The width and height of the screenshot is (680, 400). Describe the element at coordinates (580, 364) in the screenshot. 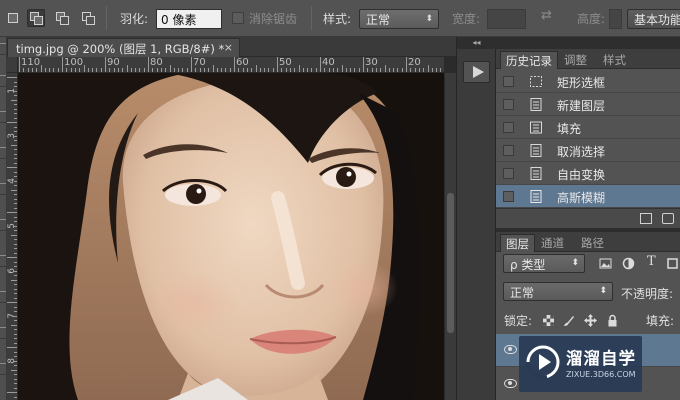

I see `watermark-badge: 溜溜自学 ZIXUE.3D66.COM` at that location.